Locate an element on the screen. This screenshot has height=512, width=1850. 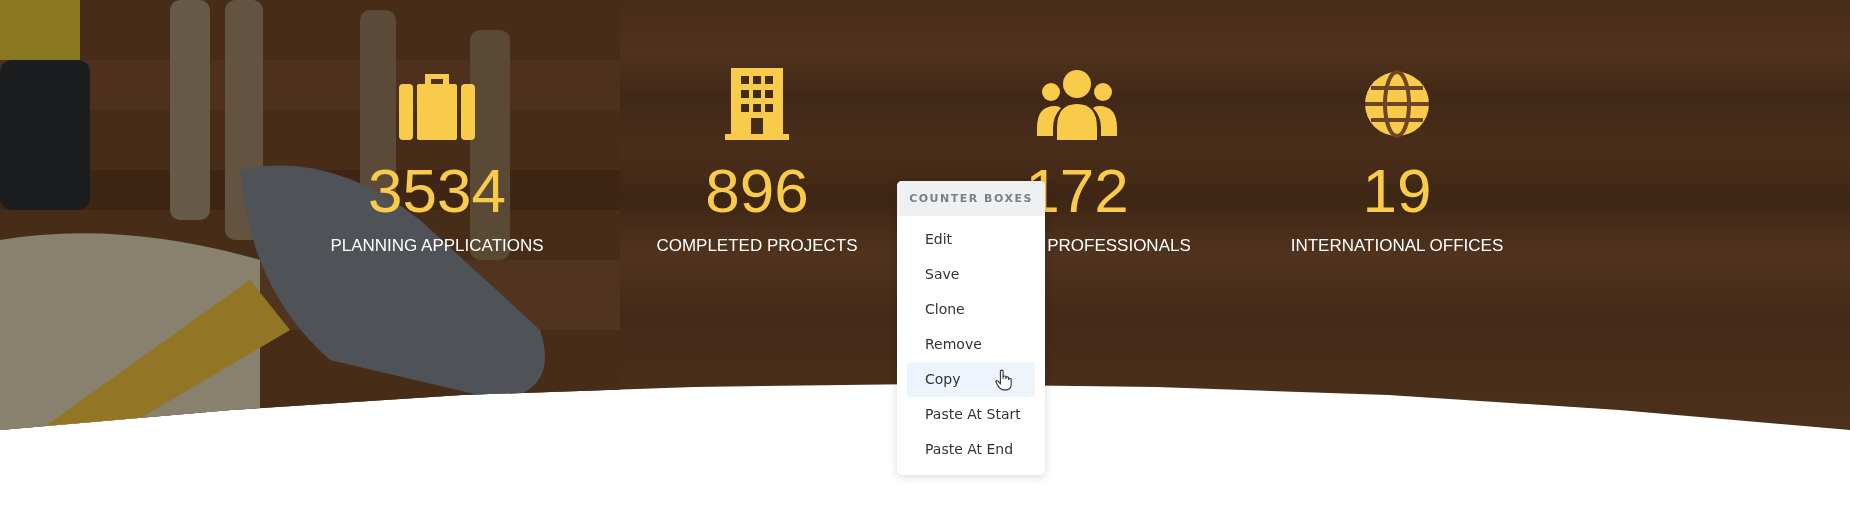
counter-label: INTERNATIONAL OFFICES is located at coordinates (1397, 246).